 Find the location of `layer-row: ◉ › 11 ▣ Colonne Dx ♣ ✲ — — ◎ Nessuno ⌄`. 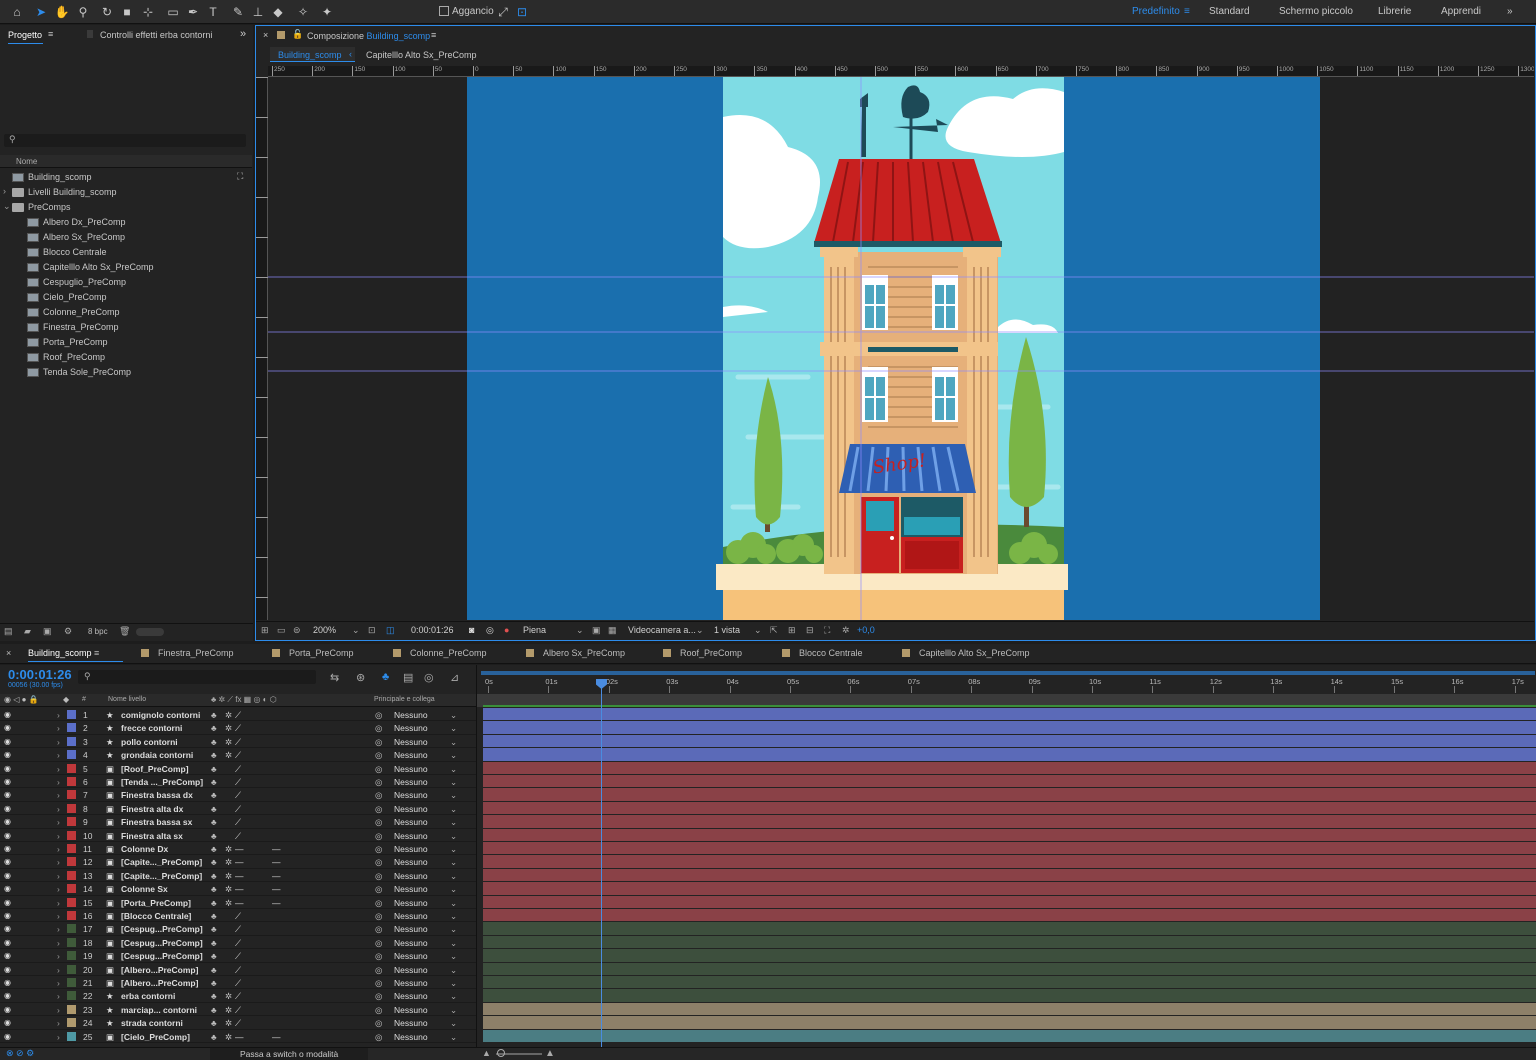

layer-row: ◉ › 11 ▣ Colonne Dx ♣ ✲ — — ◎ Nessuno ⌄ is located at coordinates (238, 849).